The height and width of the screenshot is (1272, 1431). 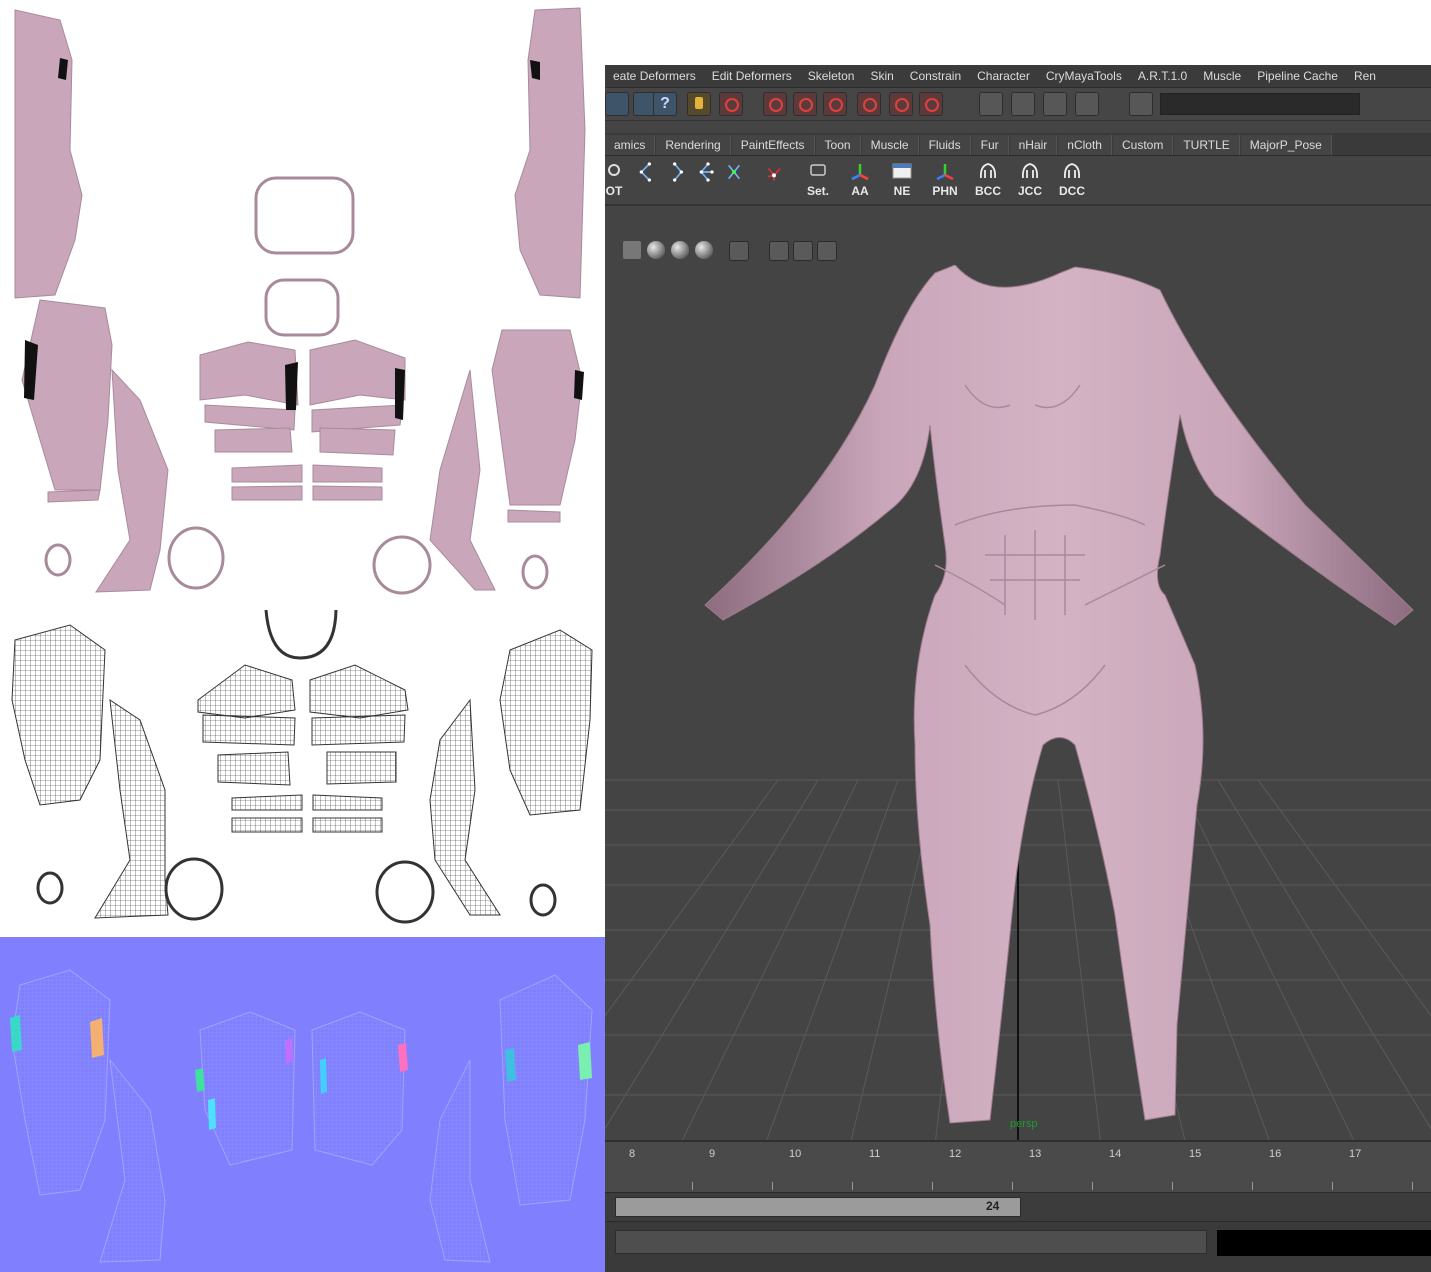 What do you see at coordinates (752, 76) in the screenshot?
I see `menu-edit-deformers: Edit Deformers` at bounding box center [752, 76].